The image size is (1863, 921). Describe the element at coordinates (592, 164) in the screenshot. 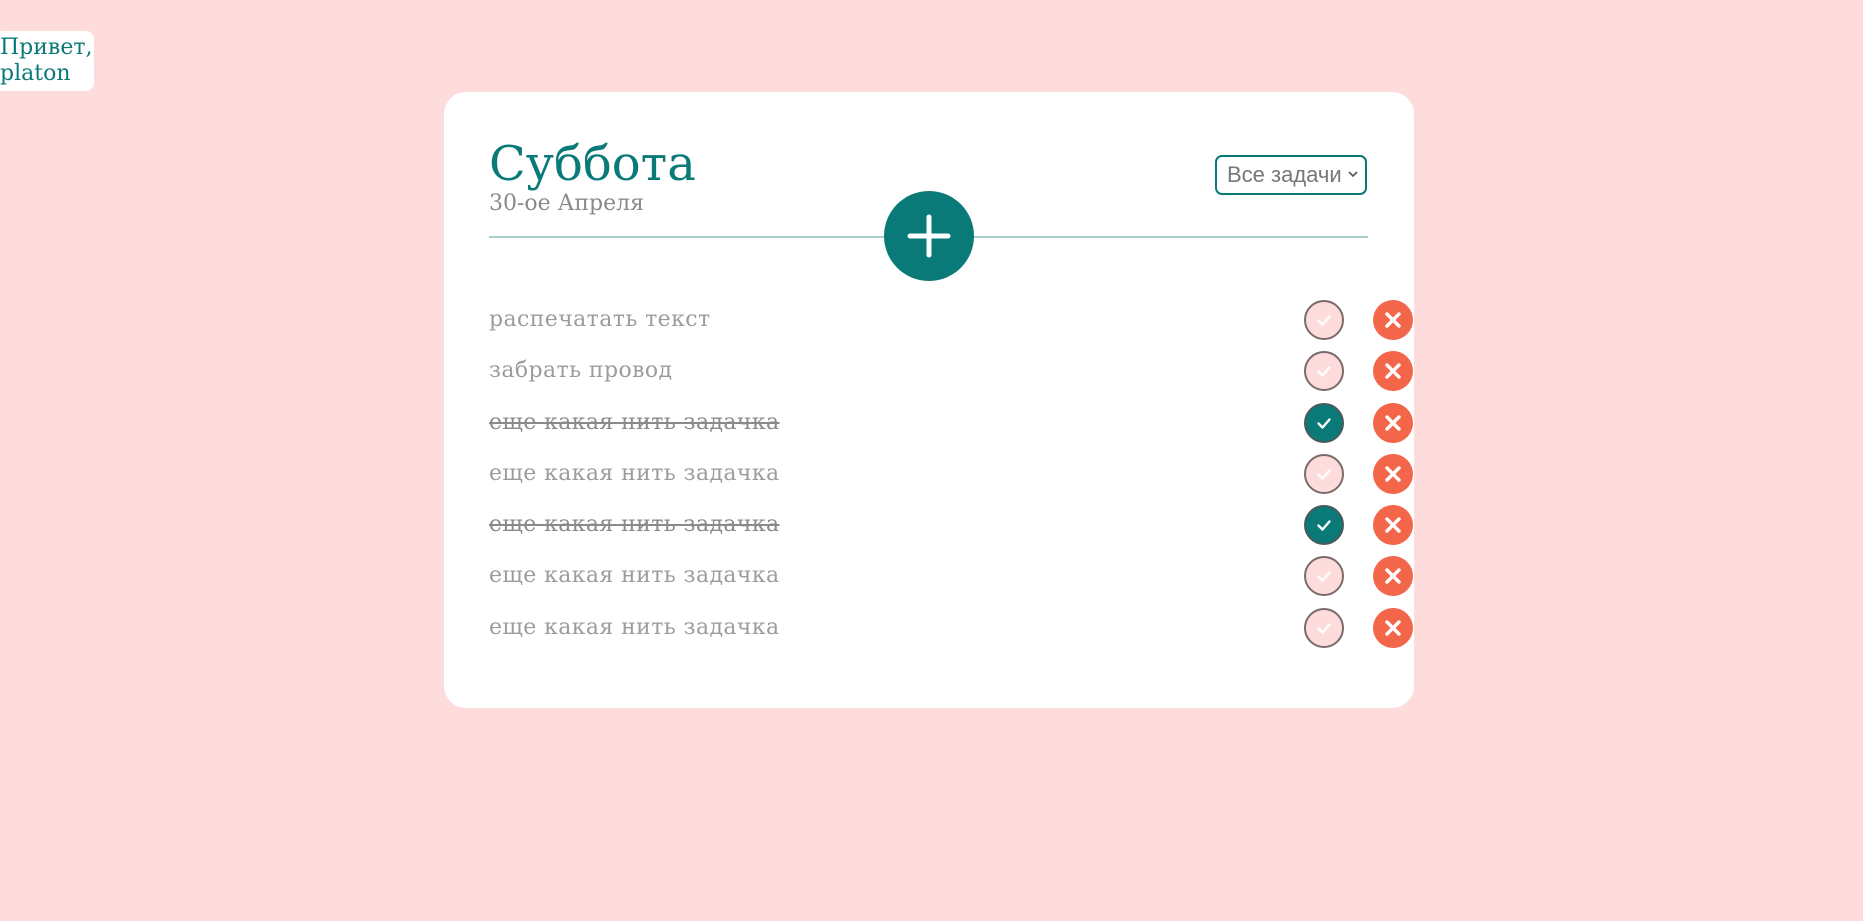

I see `day-title: Суббота` at that location.